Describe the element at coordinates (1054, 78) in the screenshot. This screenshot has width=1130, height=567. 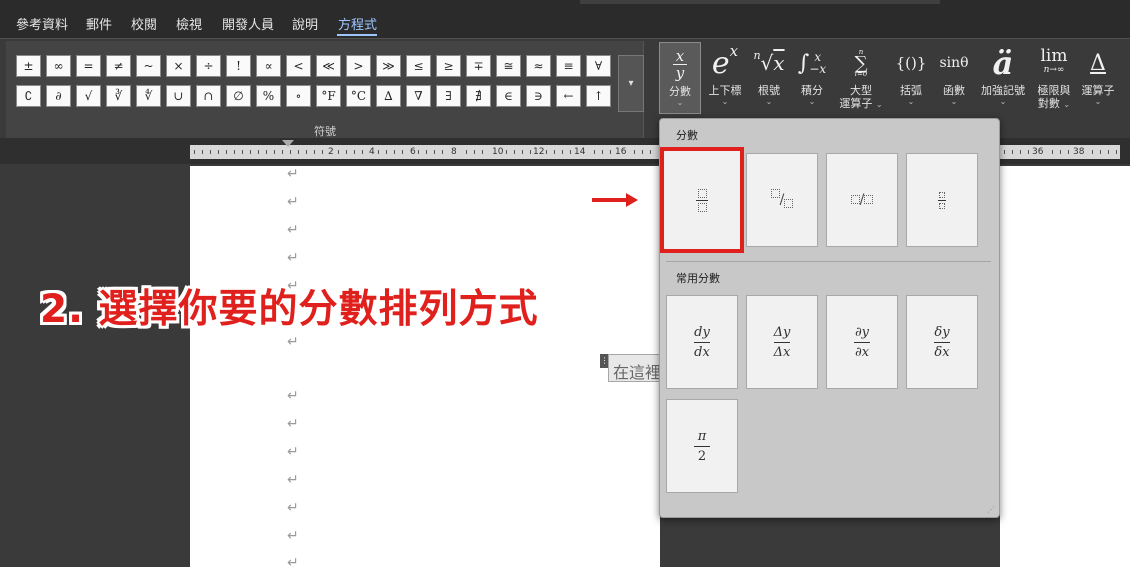
I see `limit-log-button: lim n→∞ 極限與 對數 ⌄` at that location.